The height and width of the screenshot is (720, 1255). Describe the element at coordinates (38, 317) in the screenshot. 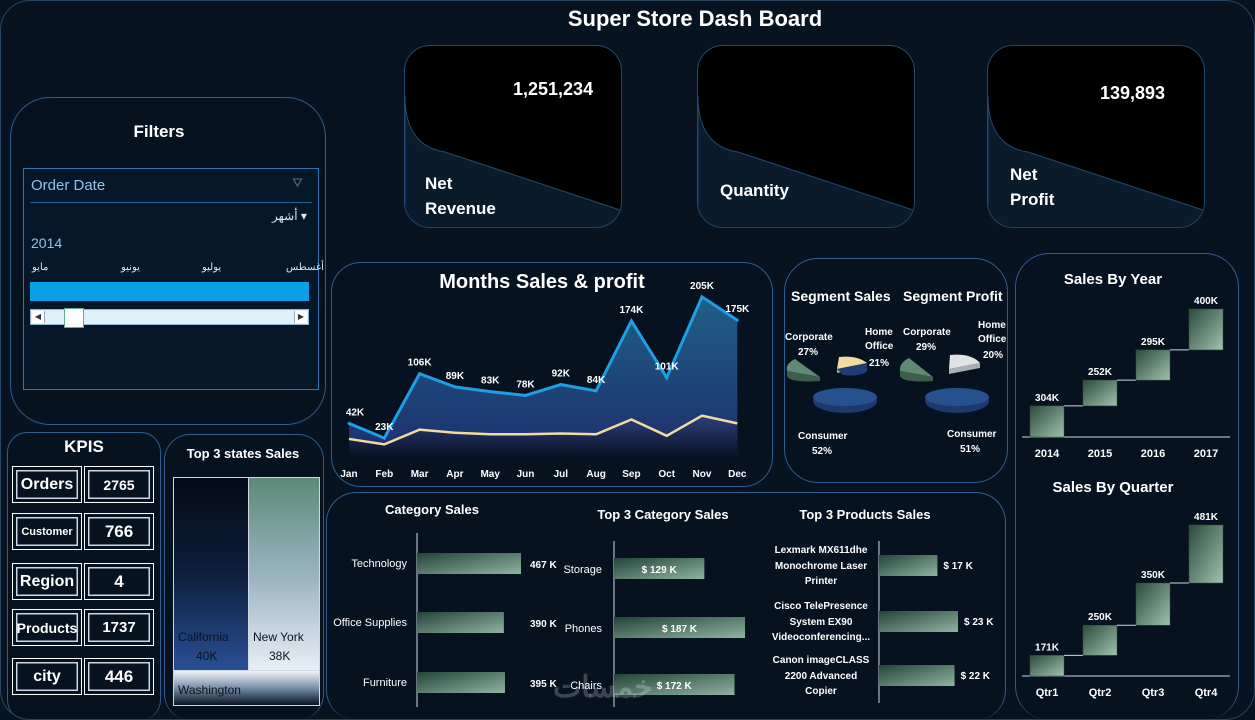

I see `scroll-left-icon: ◀` at that location.